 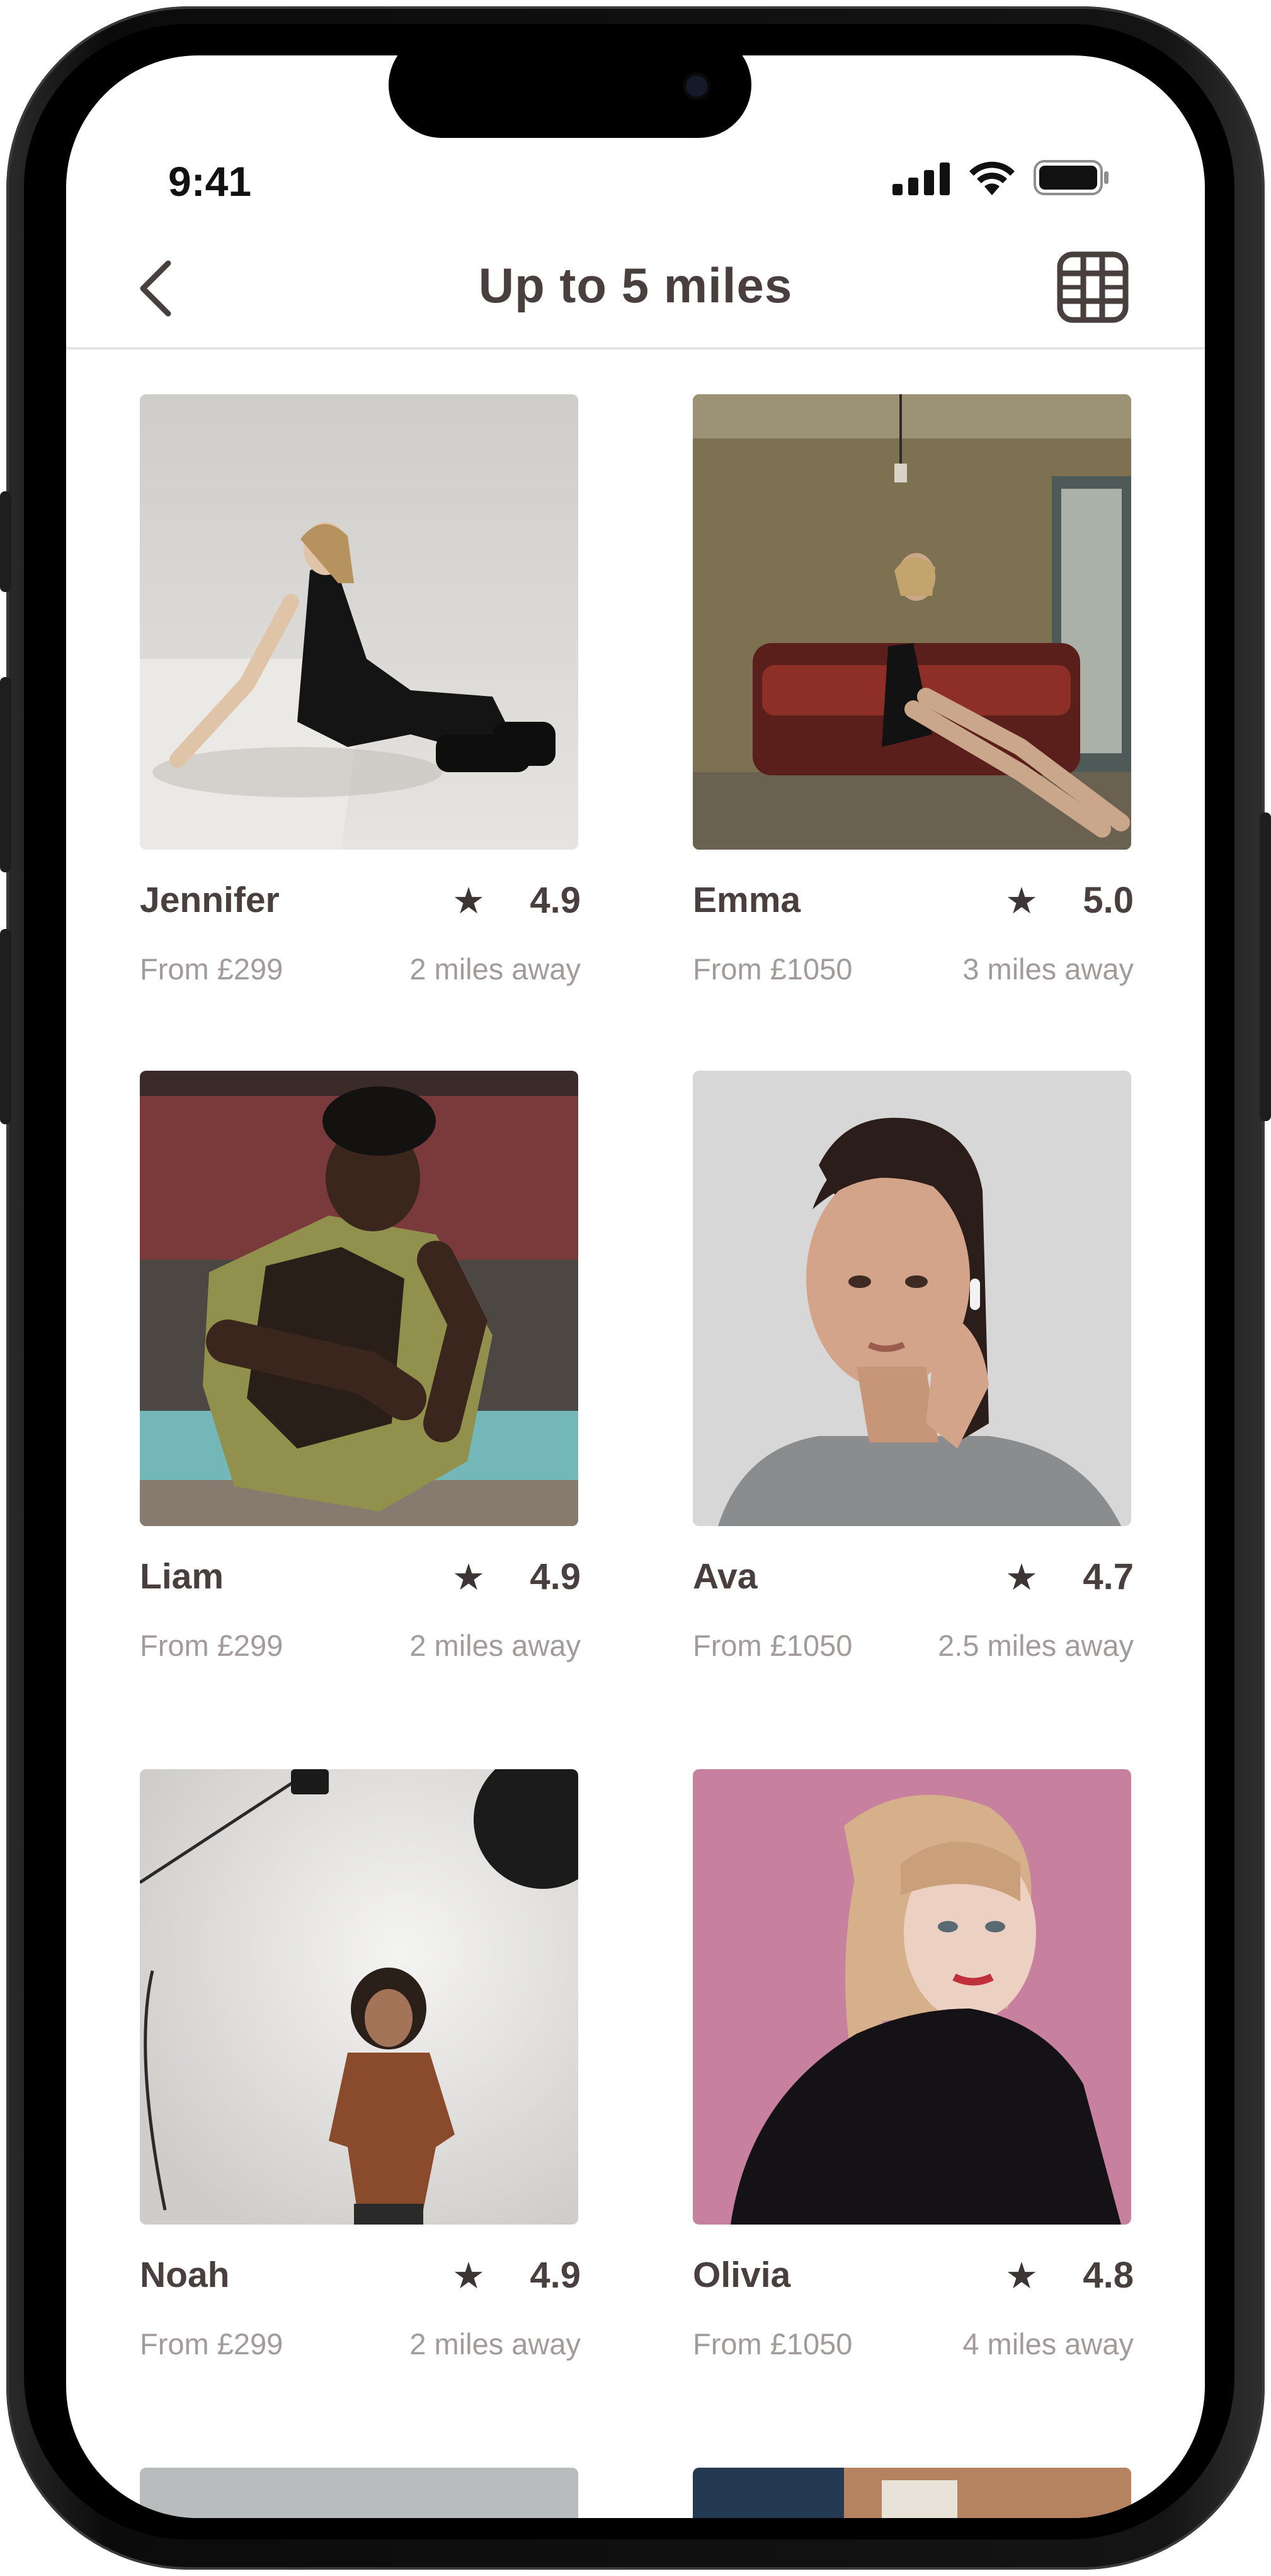 I want to click on view-toggle-button, so click(x=1093, y=287).